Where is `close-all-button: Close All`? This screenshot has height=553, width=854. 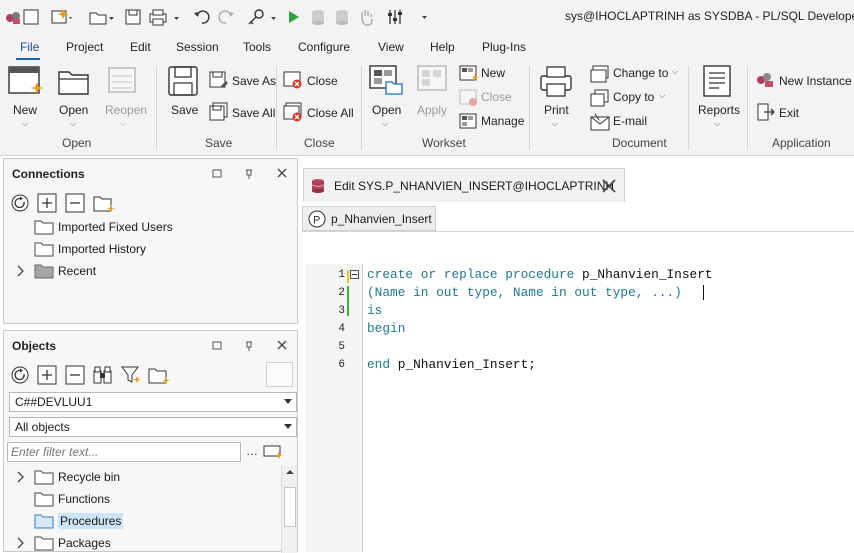
close-all-button: Close All is located at coordinates (330, 113).